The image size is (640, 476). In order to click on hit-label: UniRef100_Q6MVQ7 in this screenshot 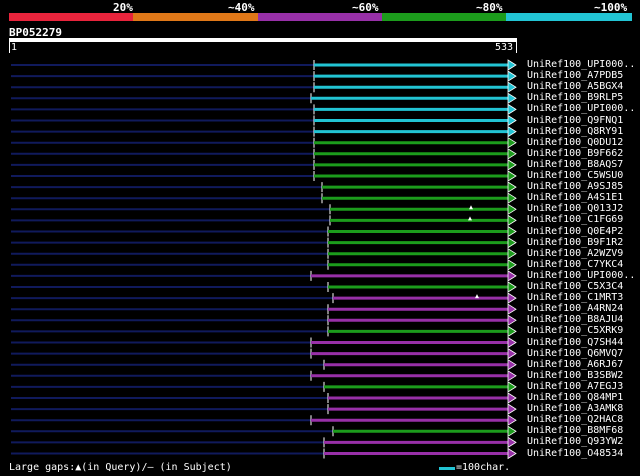, I will do `click(575, 353)`.